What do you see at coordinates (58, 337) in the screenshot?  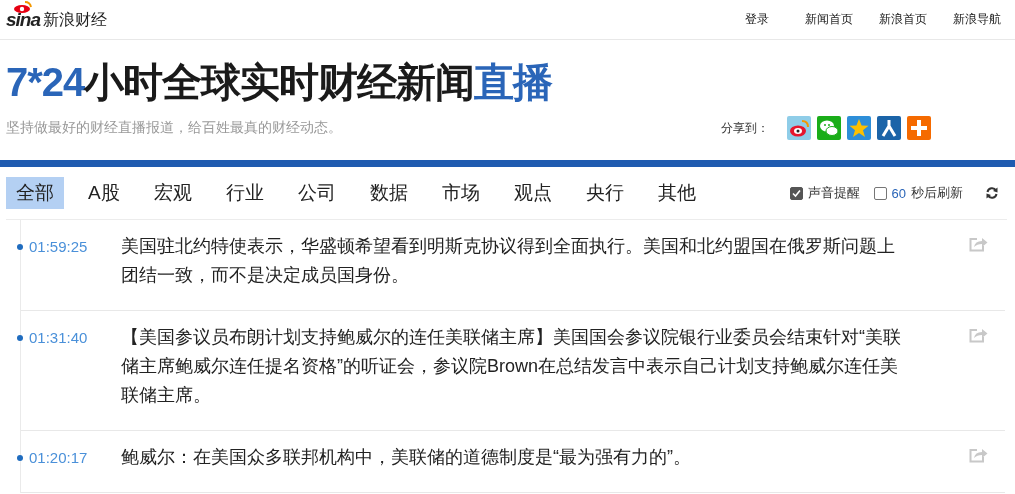 I see `news-time: 01:31:40` at bounding box center [58, 337].